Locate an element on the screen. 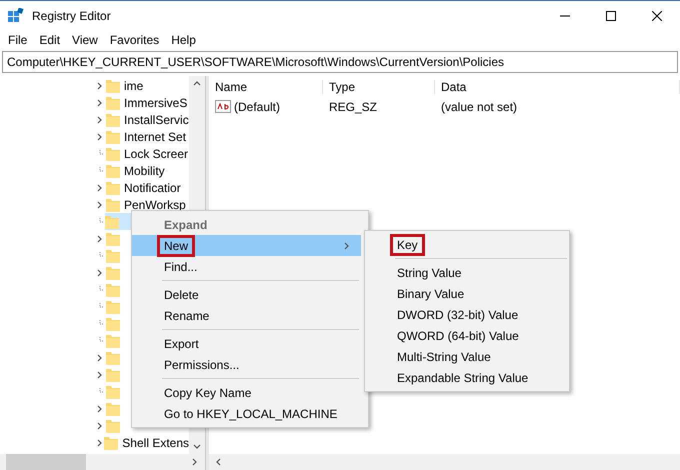  tree-item: Notificatior is located at coordinates (143, 187).